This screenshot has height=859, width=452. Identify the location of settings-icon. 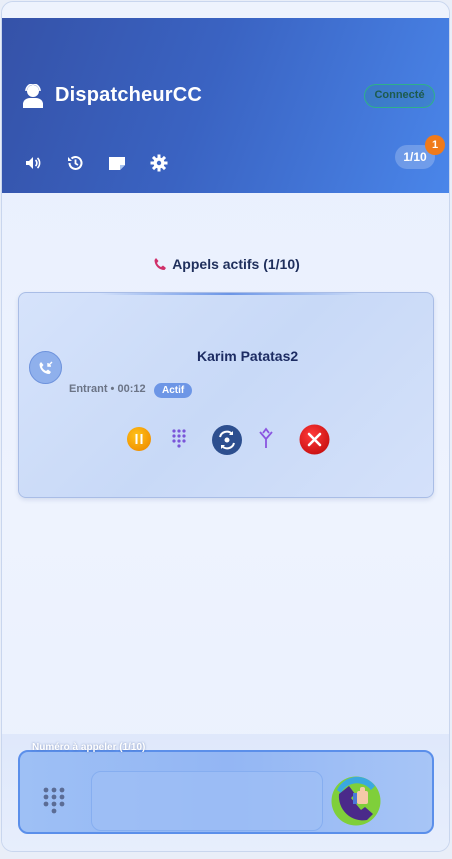
(159, 163).